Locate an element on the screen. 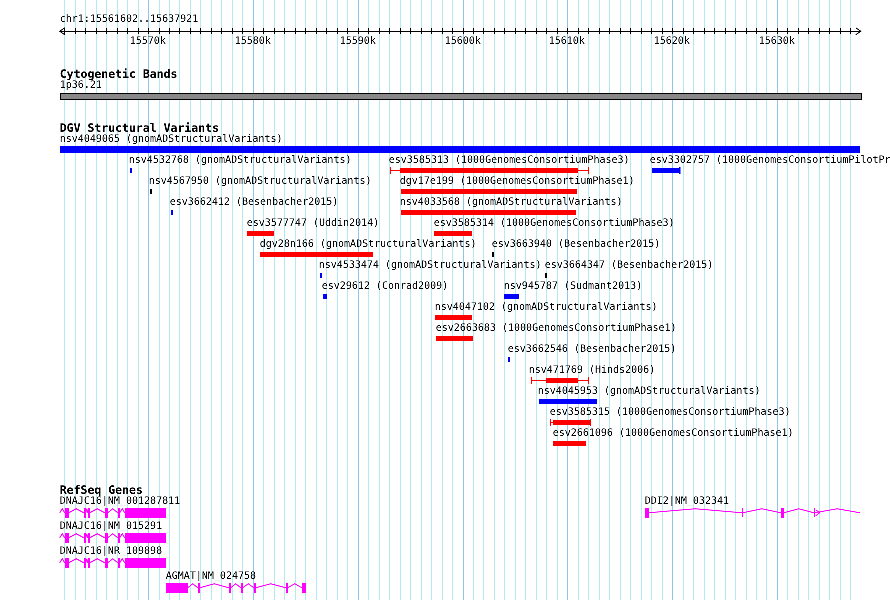  track-title: DGV Structural Variants is located at coordinates (140, 128).